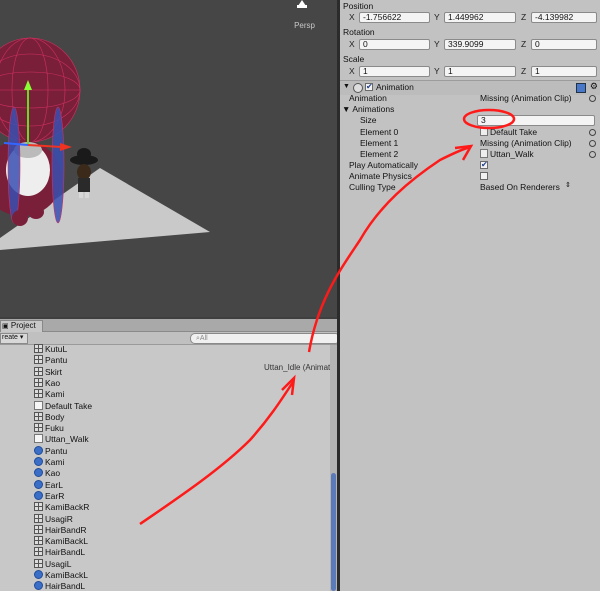 Image resolution: width=600 pixels, height=591 pixels. What do you see at coordinates (21, 326) in the screenshot?
I see `project-tab: ▣ Project` at bounding box center [21, 326].